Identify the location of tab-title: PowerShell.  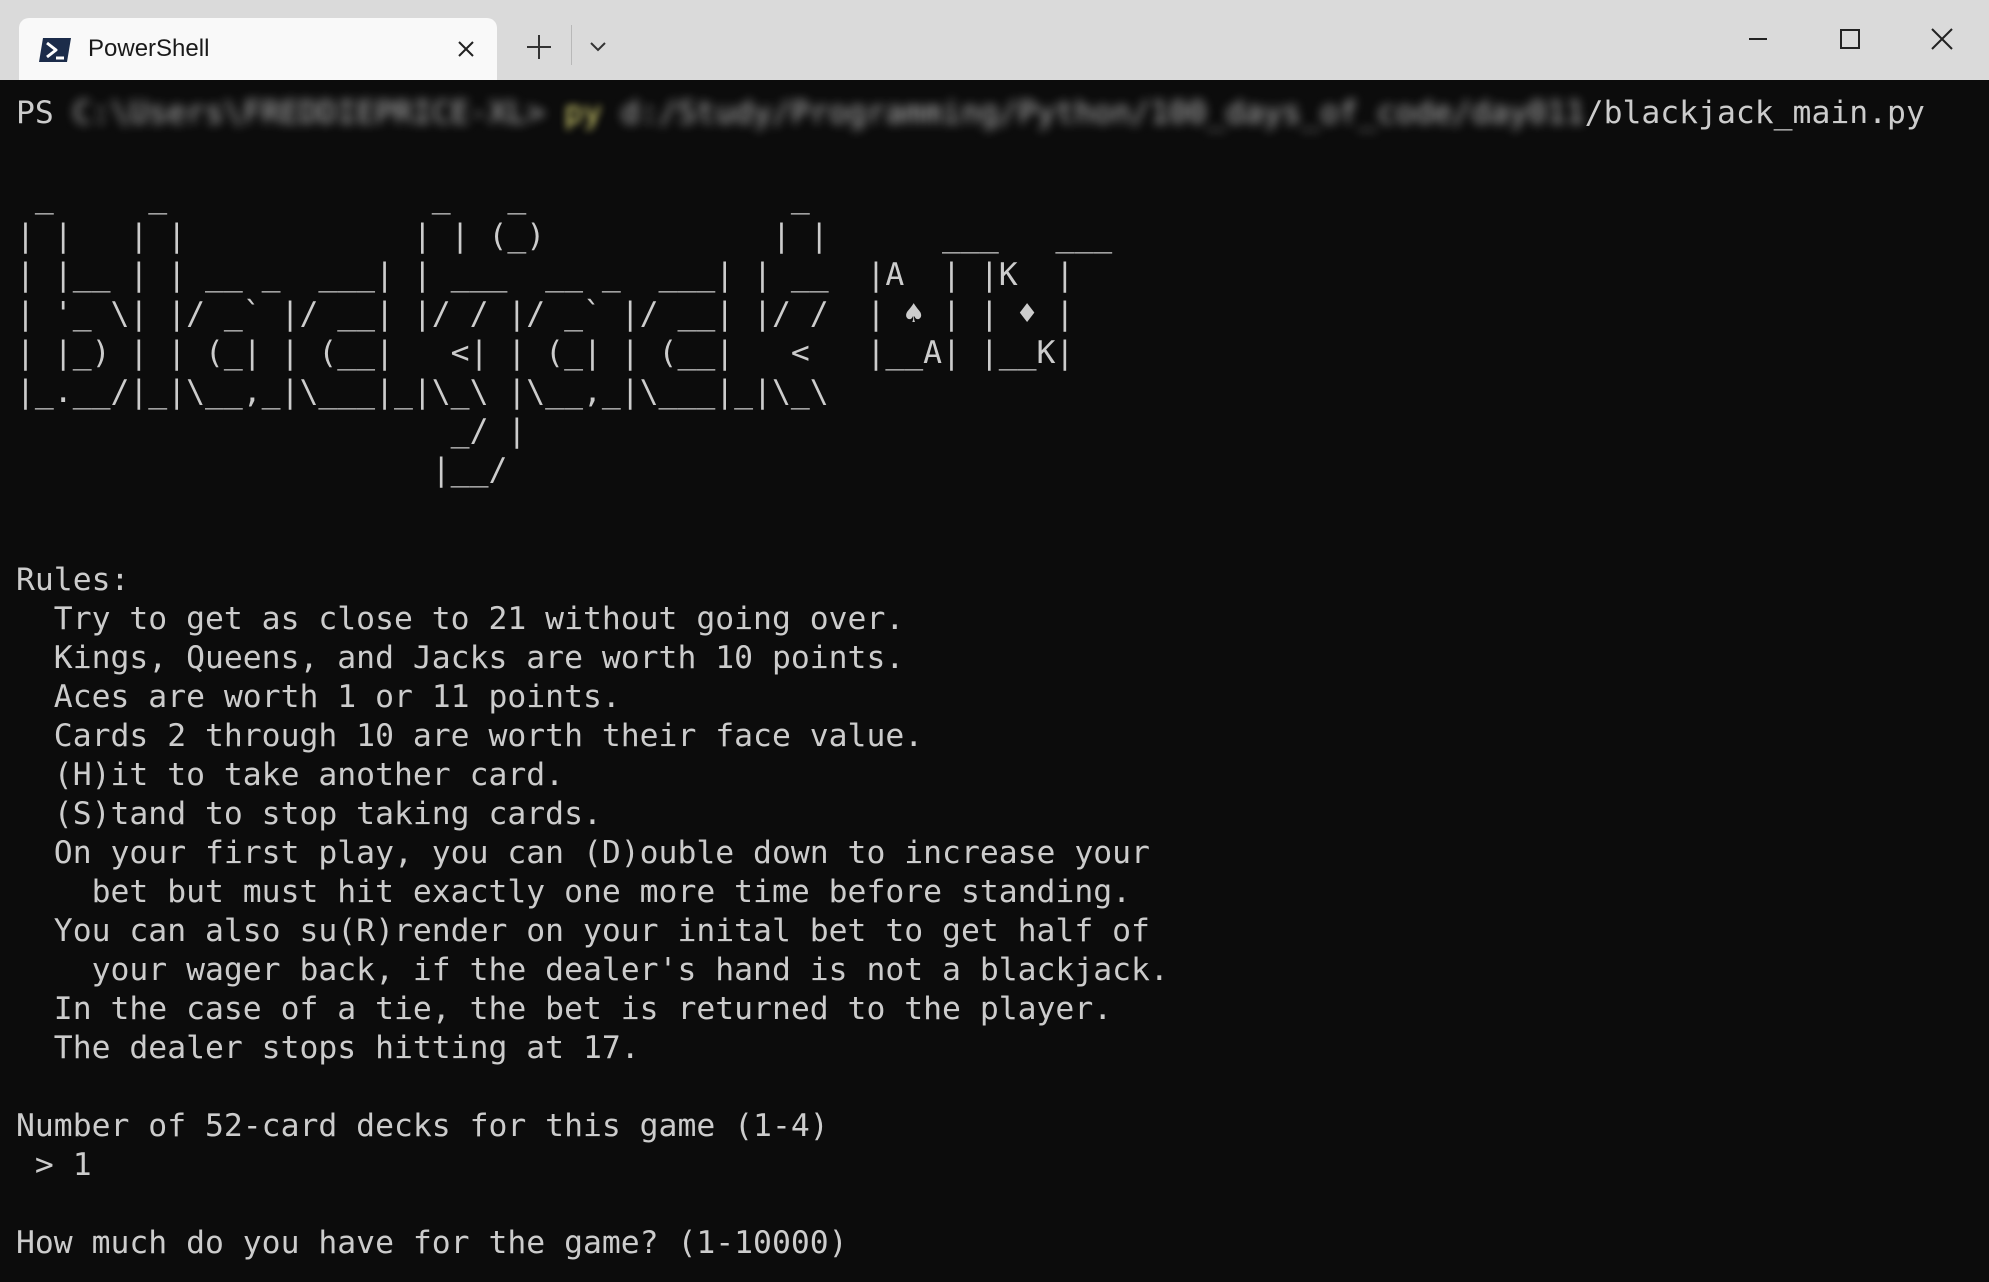
(149, 48).